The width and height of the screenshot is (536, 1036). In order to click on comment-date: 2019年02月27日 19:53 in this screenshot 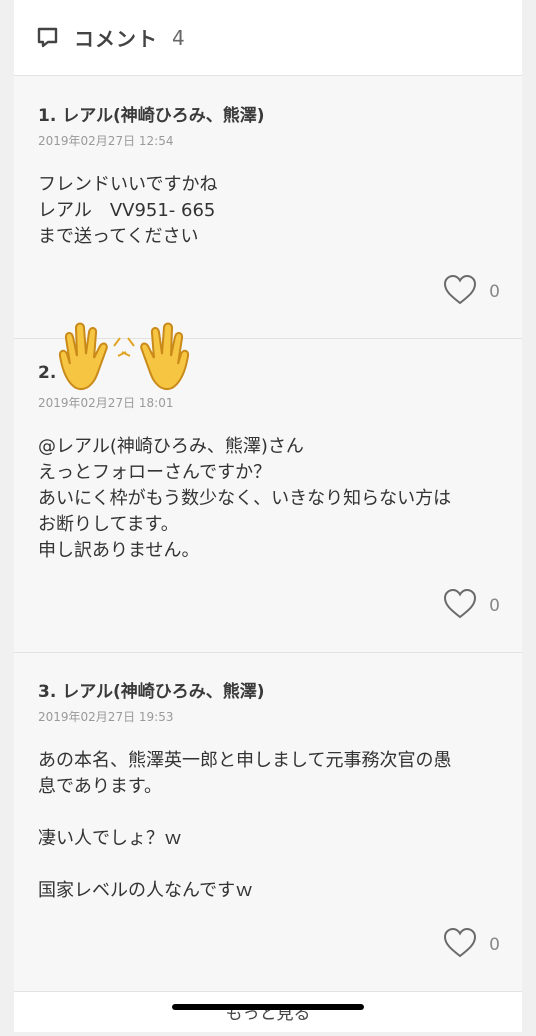, I will do `click(106, 717)`.